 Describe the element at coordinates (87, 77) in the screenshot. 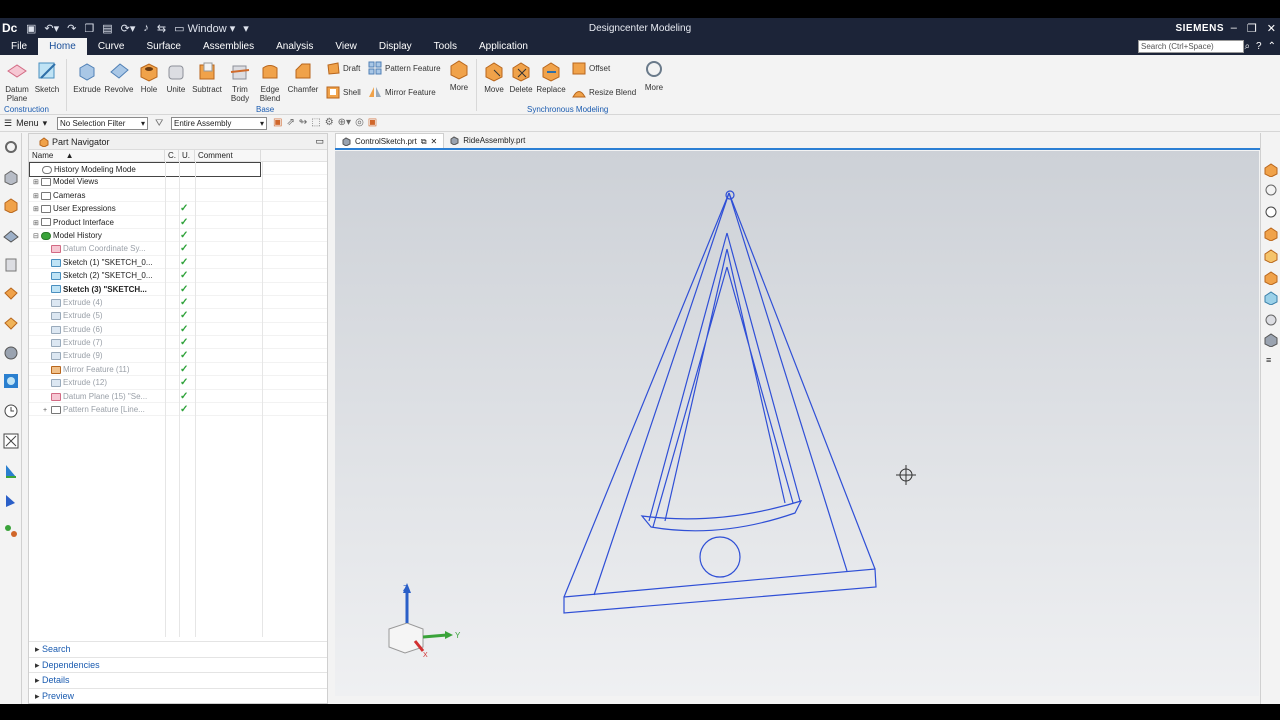

I see `extrude-button: Extrude` at that location.